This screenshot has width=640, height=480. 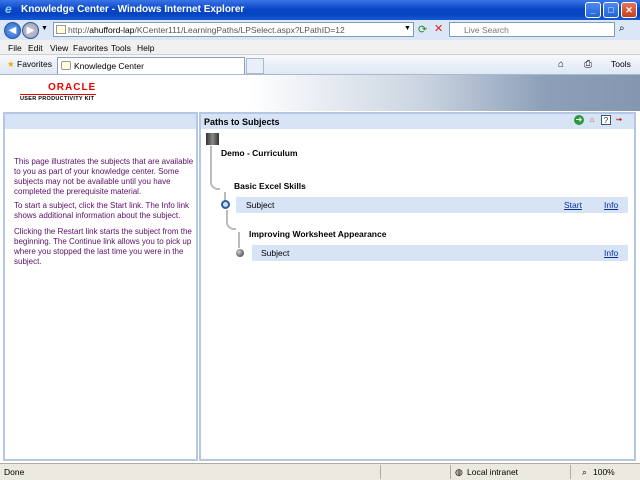 I want to click on status-bar: Done ◍ Local intranet ⌕ 100%, so click(x=320, y=471).